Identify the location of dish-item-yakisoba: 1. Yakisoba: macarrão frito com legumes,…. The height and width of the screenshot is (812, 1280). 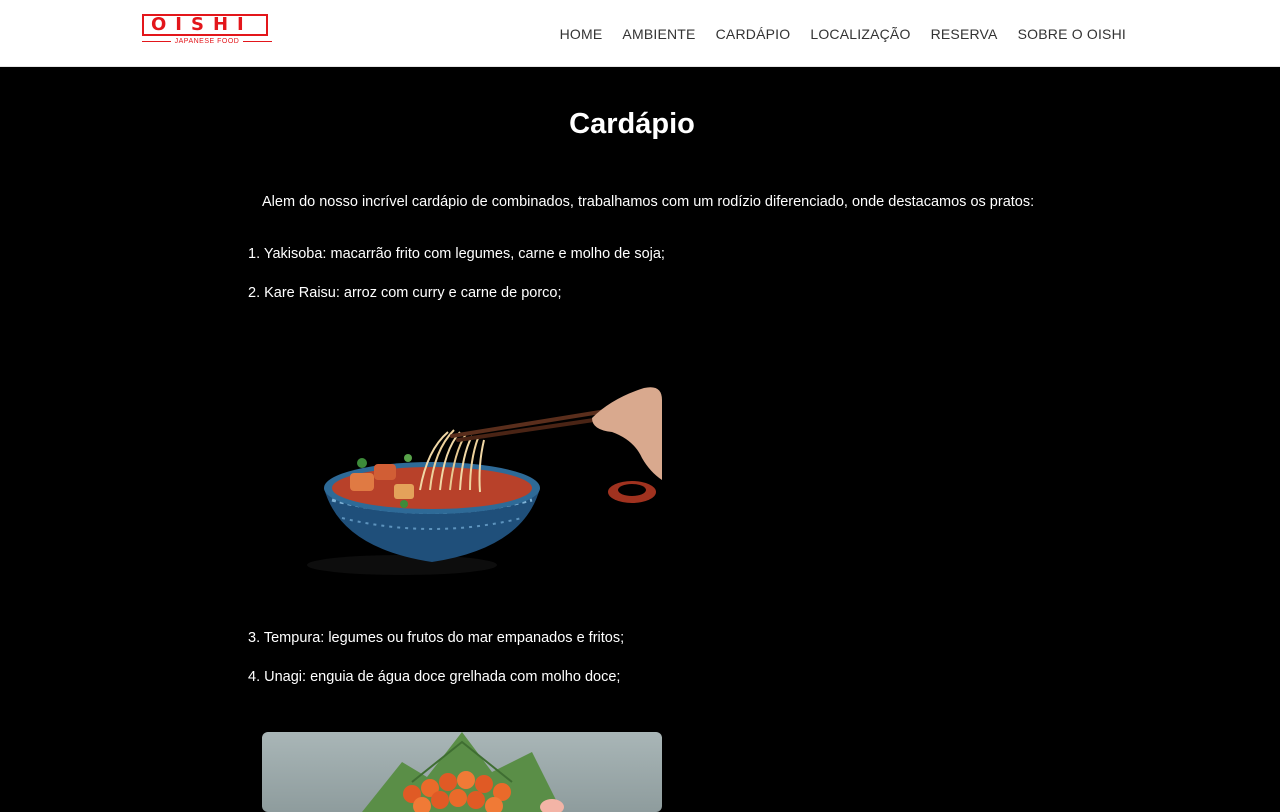
(456, 254).